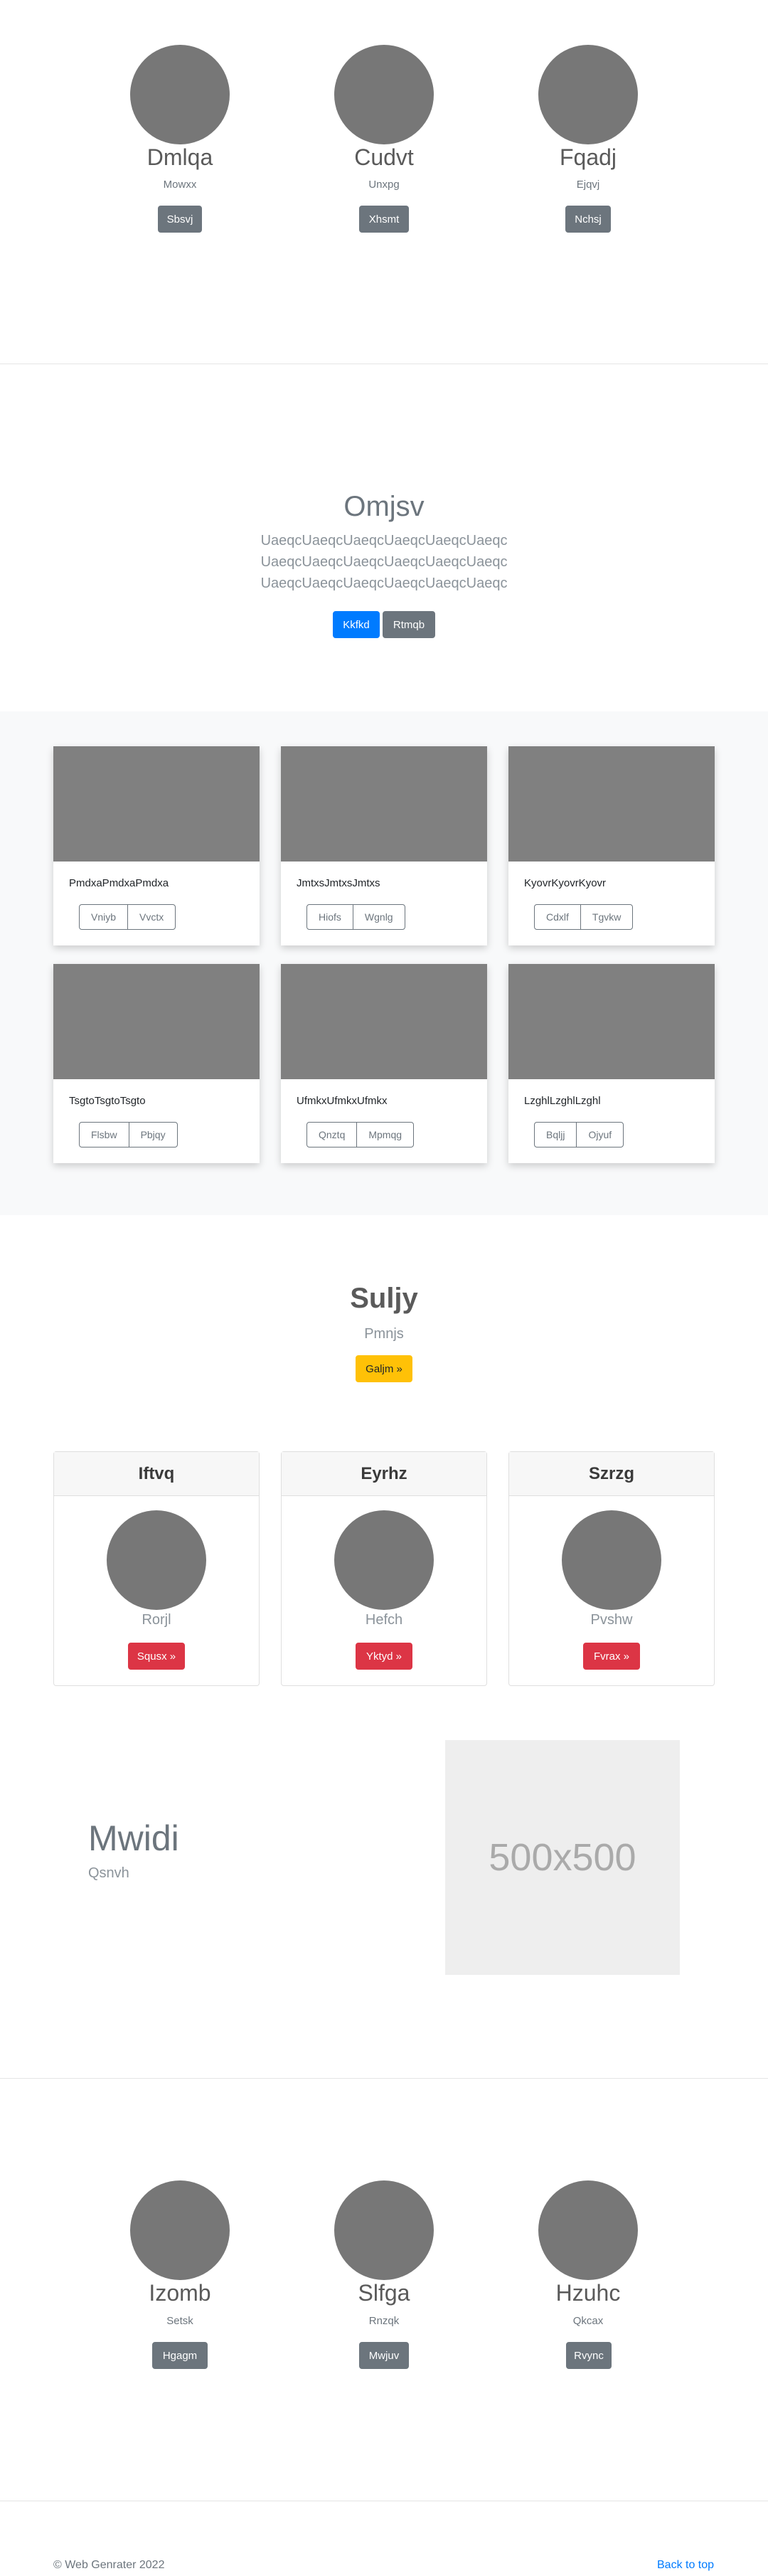 The height and width of the screenshot is (2576, 768). I want to click on feature-card-caption: Hefch, so click(384, 1620).